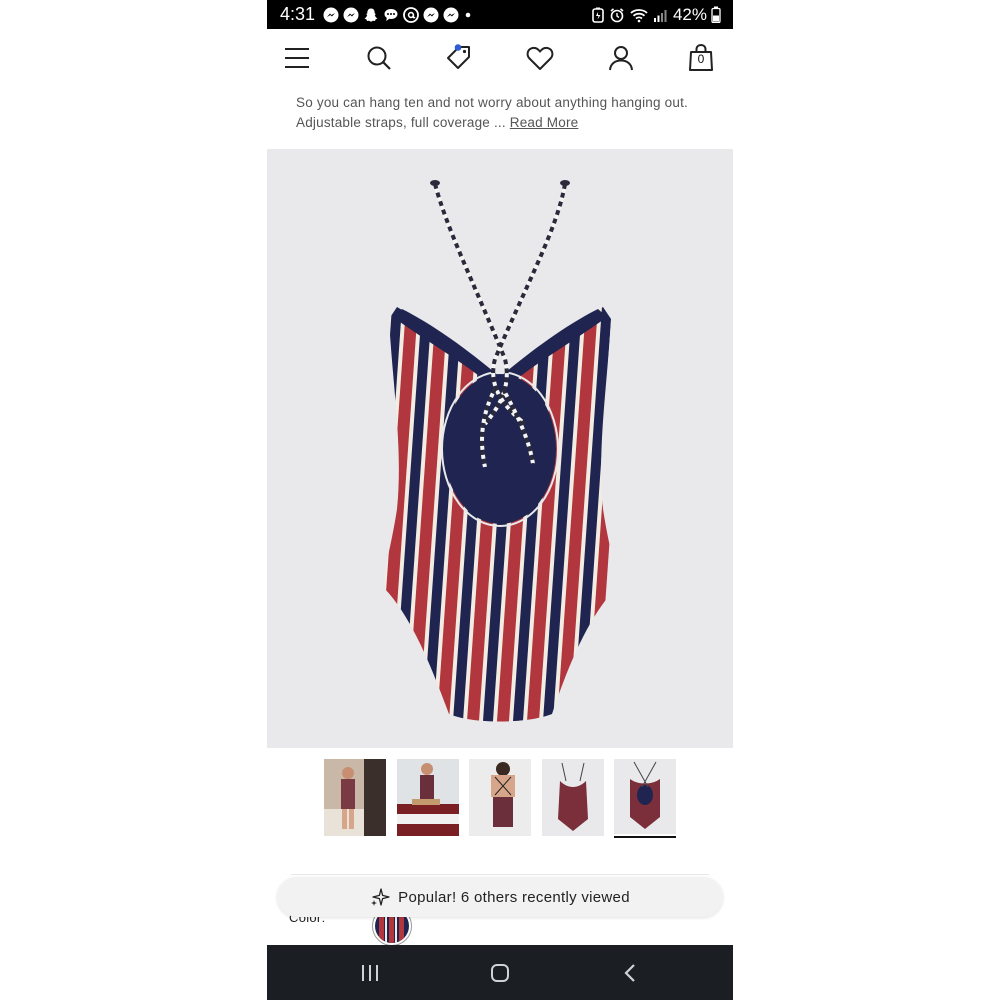 The height and width of the screenshot is (1000, 1000). I want to click on snapchat-icon, so click(371, 15).